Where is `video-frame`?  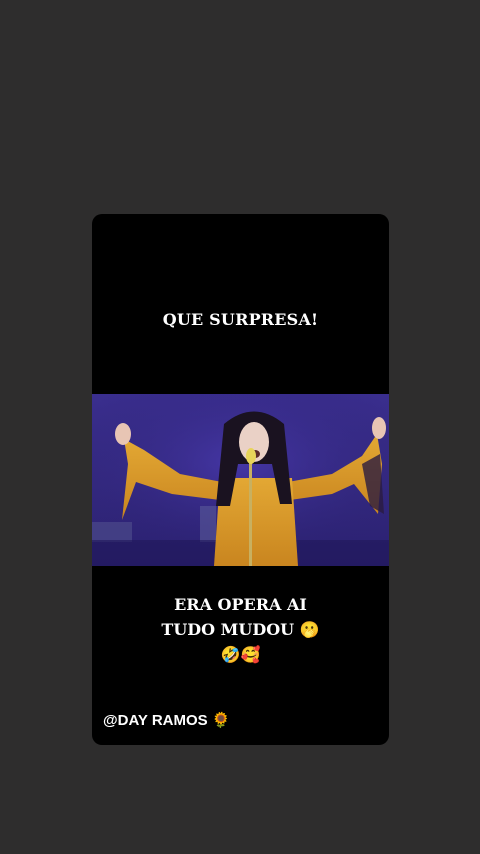 video-frame is located at coordinates (240, 480).